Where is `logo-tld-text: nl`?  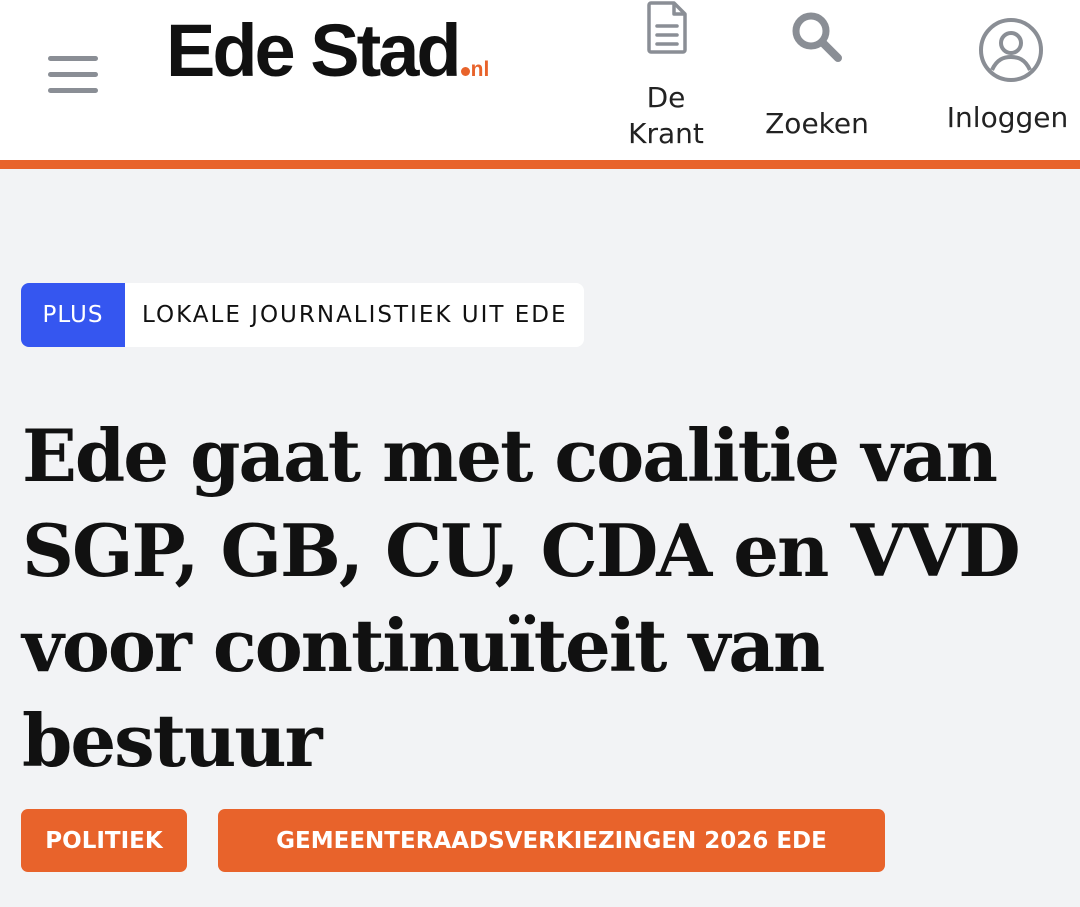 logo-tld-text: nl is located at coordinates (480, 69).